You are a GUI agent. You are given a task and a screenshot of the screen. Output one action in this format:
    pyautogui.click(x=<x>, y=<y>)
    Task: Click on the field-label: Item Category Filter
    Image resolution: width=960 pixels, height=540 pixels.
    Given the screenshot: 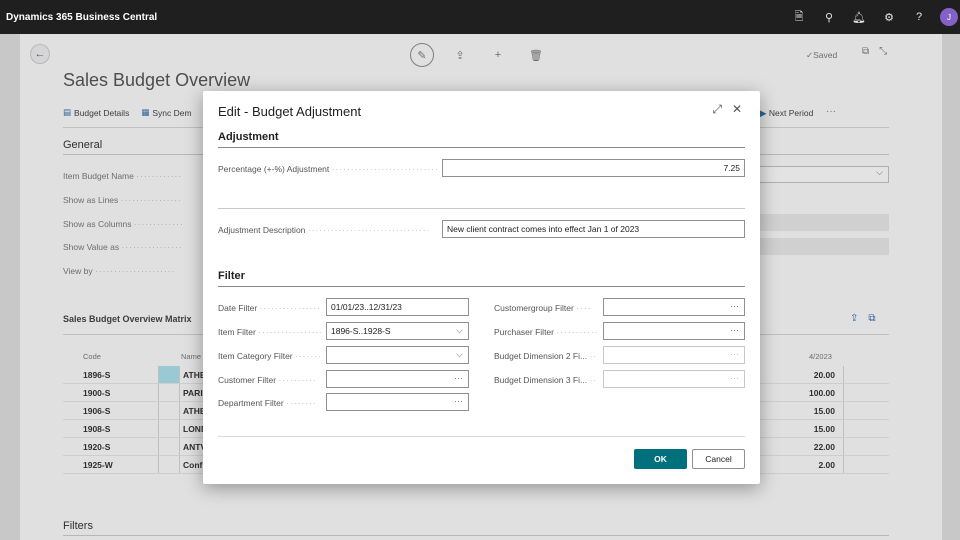 What is the action you would take?
    pyautogui.click(x=255, y=356)
    